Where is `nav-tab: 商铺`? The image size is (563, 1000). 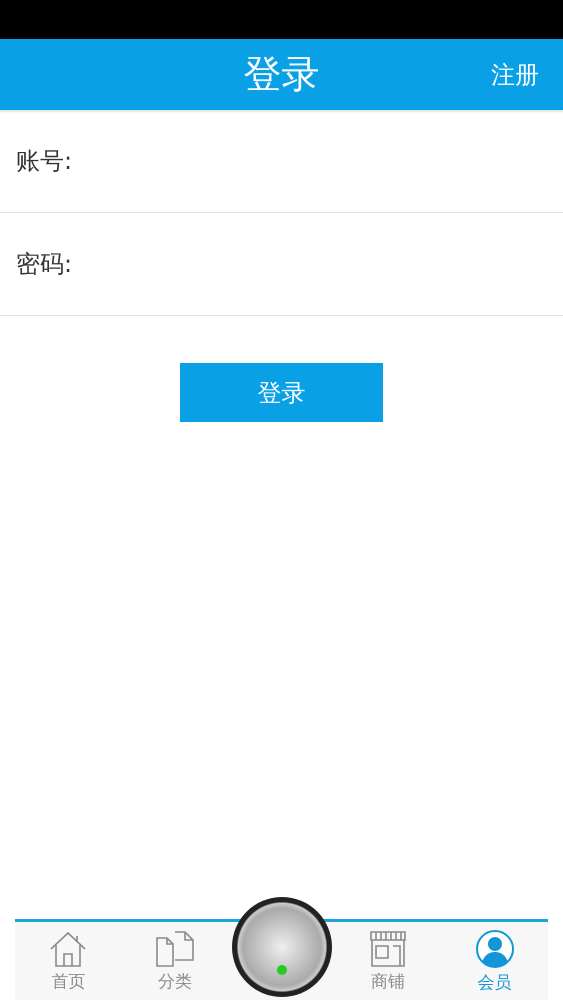
nav-tab: 商铺 is located at coordinates (388, 961).